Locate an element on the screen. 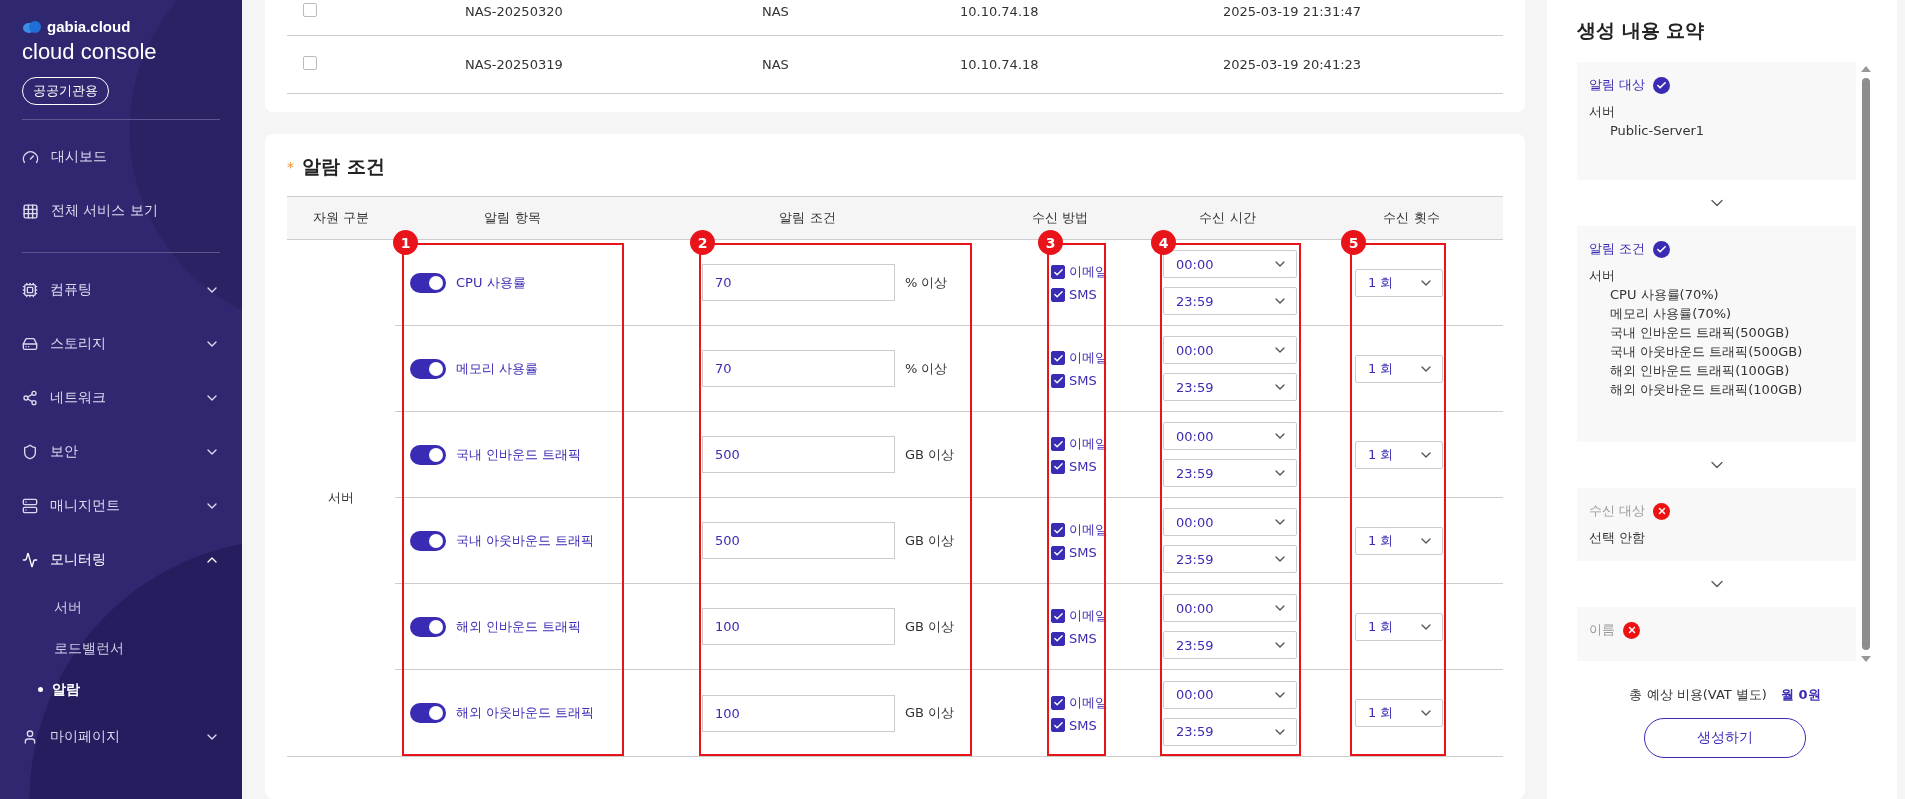 This screenshot has height=799, width=1905. table-cell-text: 2025-03-19 20:41:23 is located at coordinates (1293, 64).